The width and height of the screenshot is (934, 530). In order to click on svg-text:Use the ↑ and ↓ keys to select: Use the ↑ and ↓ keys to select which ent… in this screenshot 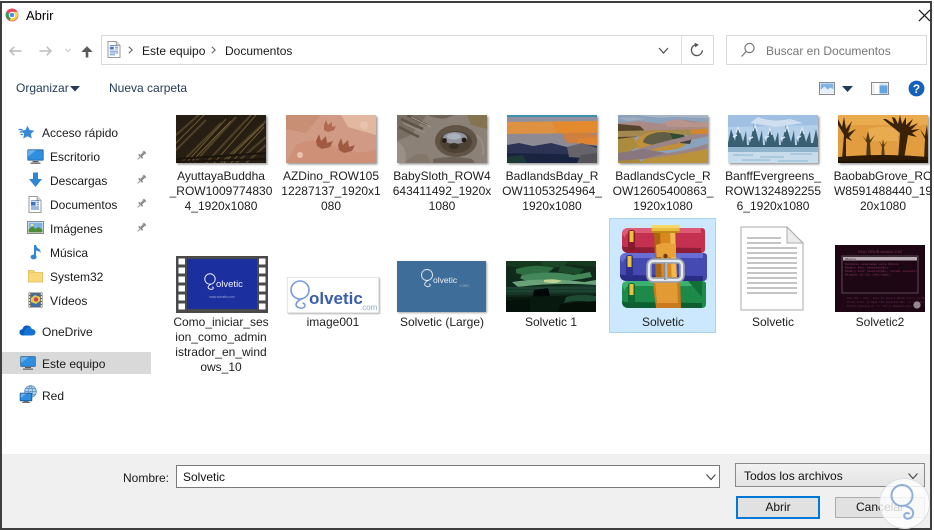, I will do `click(886, 298)`.